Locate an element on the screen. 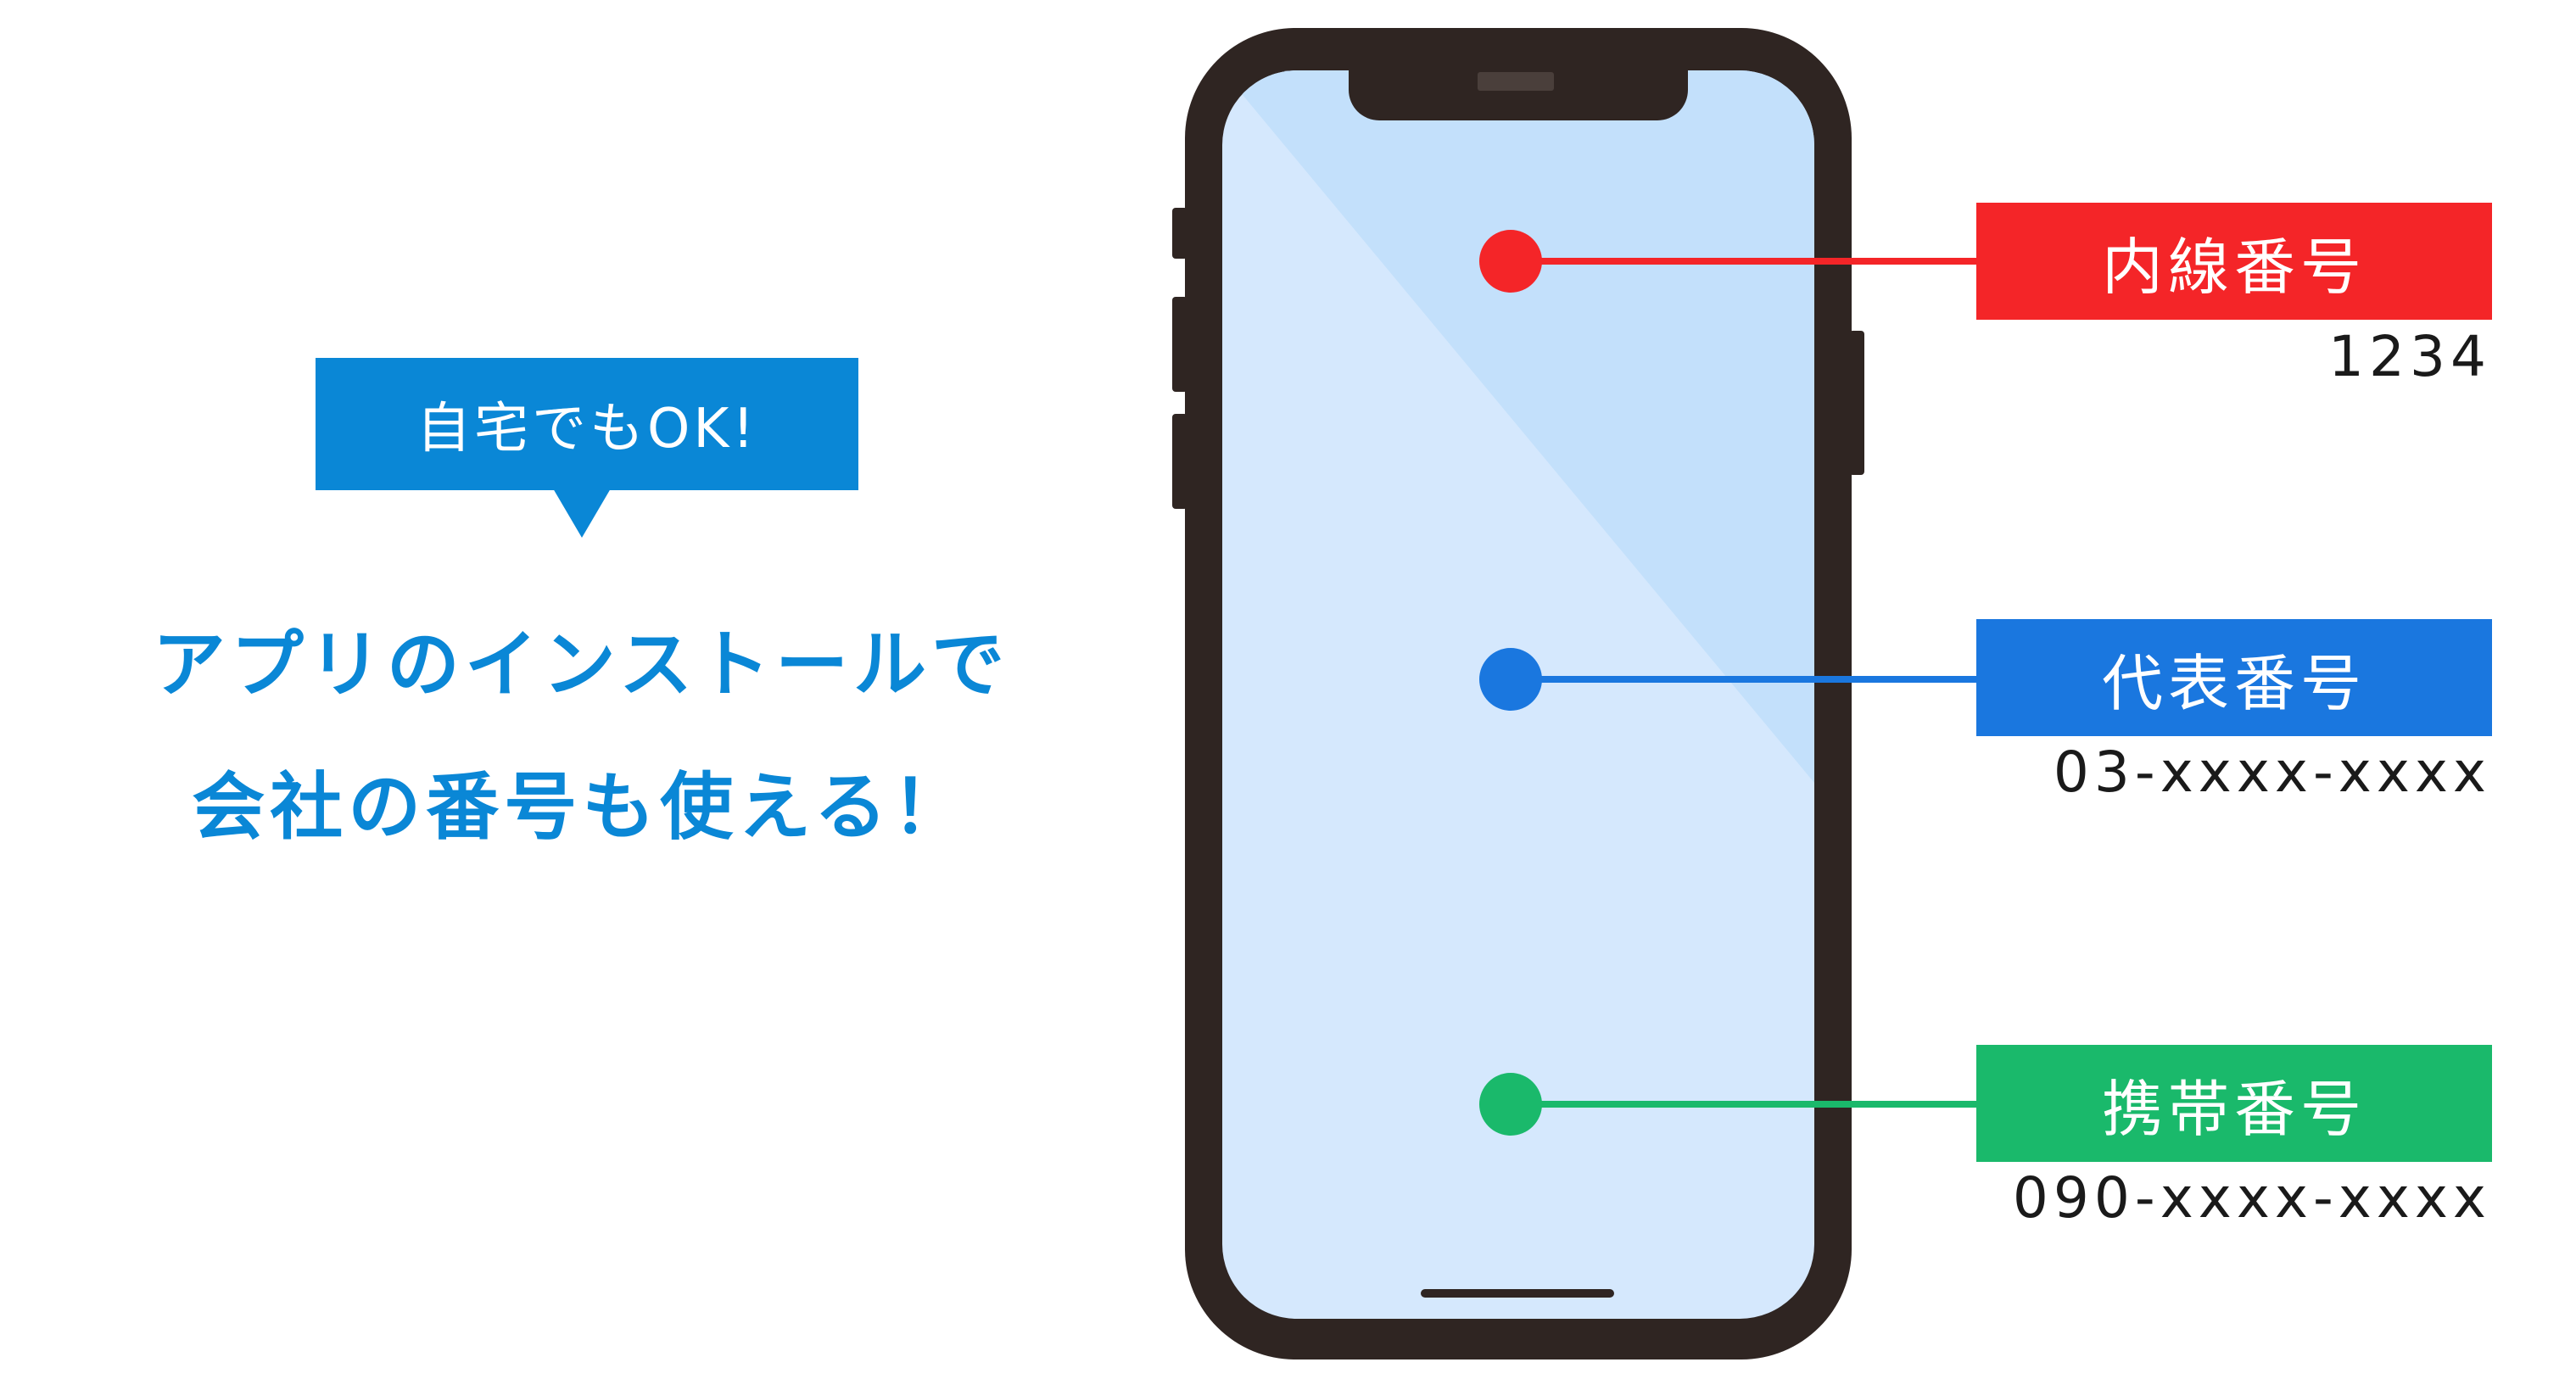  label-mobile: 携帯番号 is located at coordinates (2234, 1103).